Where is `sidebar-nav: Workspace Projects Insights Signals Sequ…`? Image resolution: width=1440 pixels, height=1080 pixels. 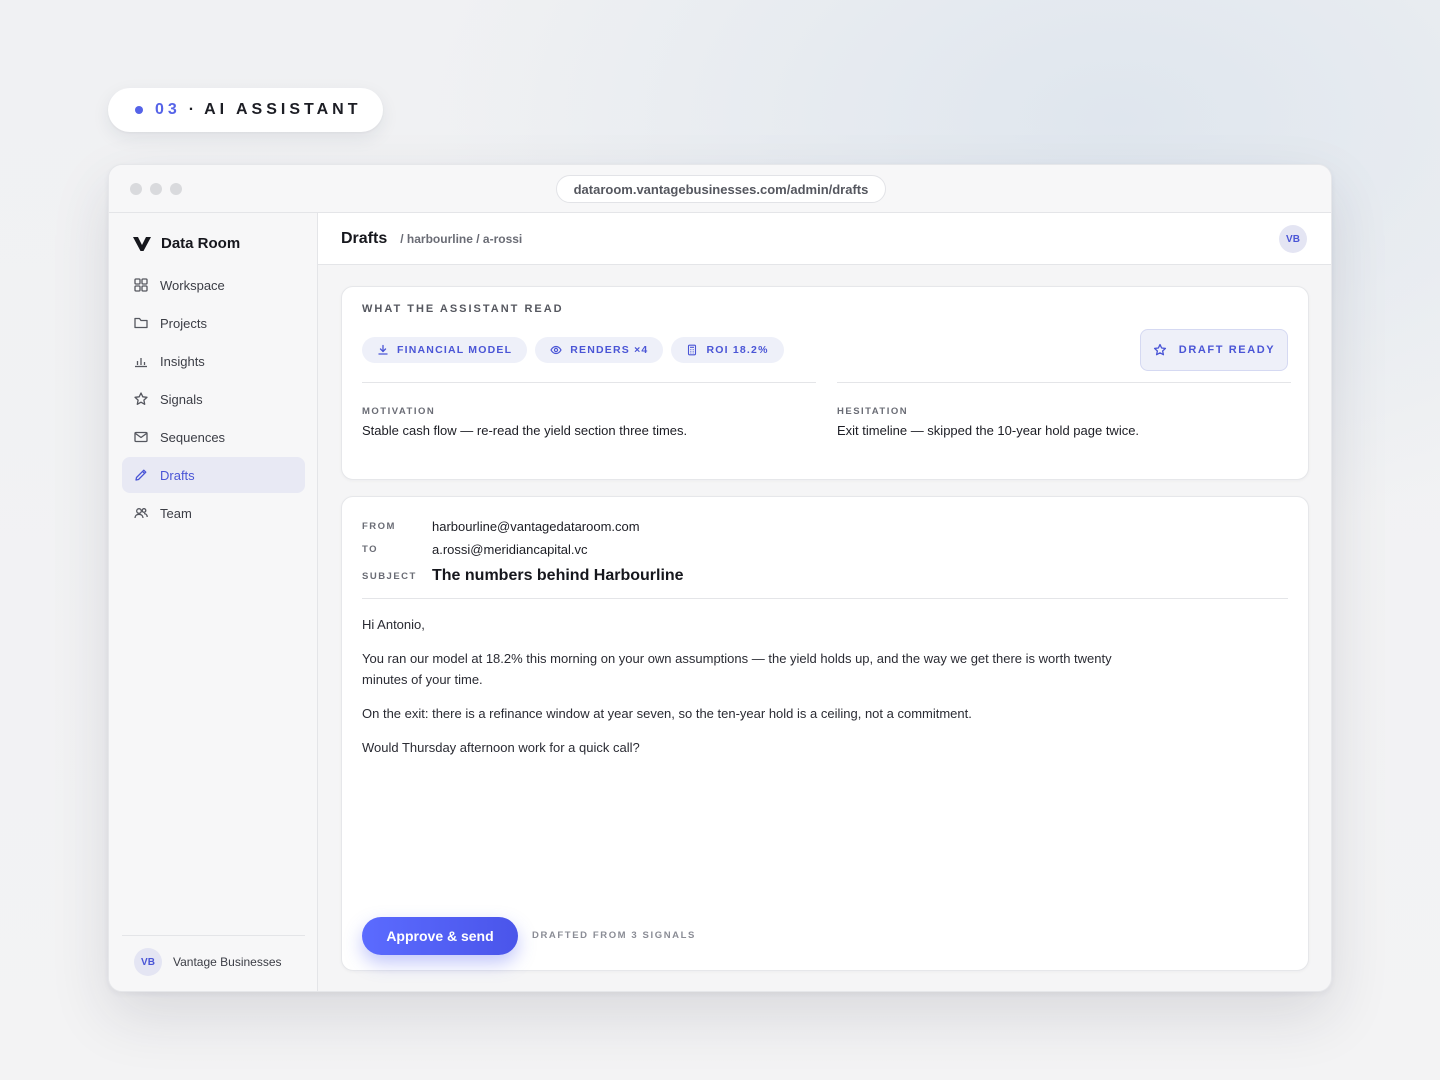
sidebar-nav: Workspace Projects Insights Signals Sequ… is located at coordinates (213, 400).